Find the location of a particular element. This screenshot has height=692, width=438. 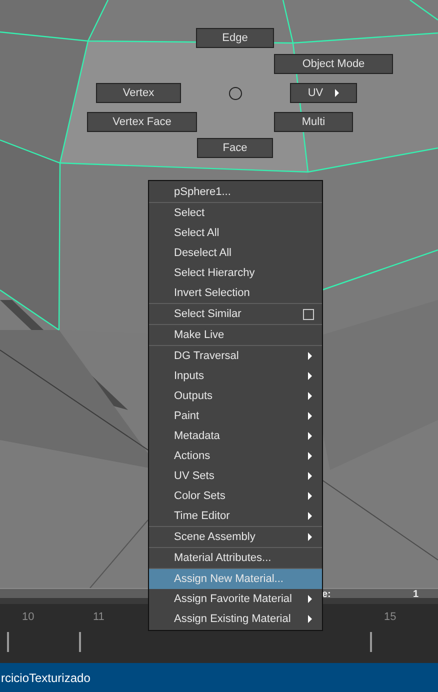

marking-menu-button: UV is located at coordinates (323, 93).